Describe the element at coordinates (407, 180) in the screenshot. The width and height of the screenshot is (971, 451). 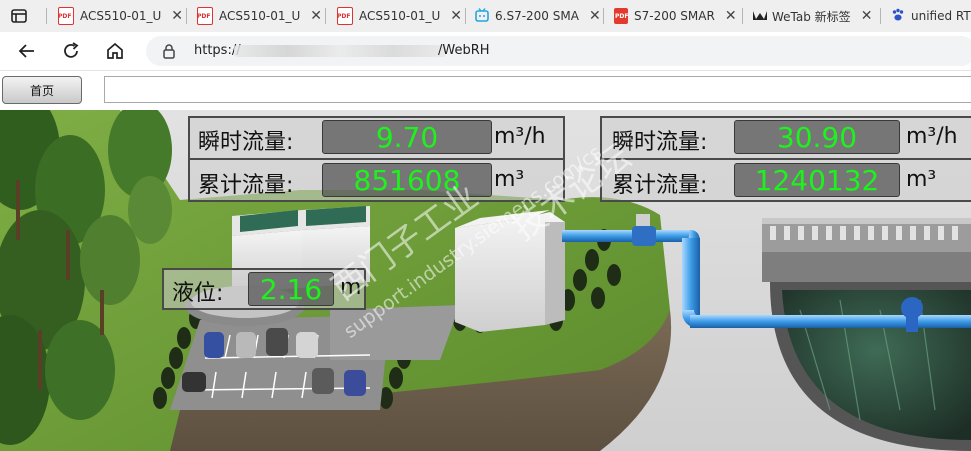
I see `total-flow-value: 851608` at that location.